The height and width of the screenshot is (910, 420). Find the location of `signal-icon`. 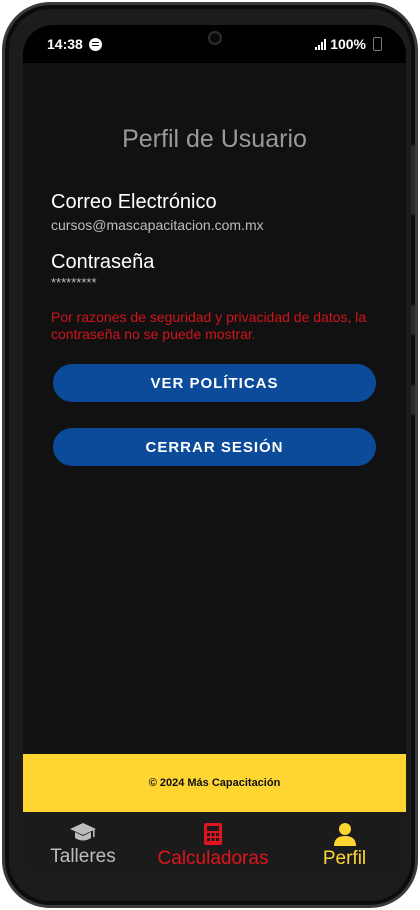

signal-icon is located at coordinates (321, 44).